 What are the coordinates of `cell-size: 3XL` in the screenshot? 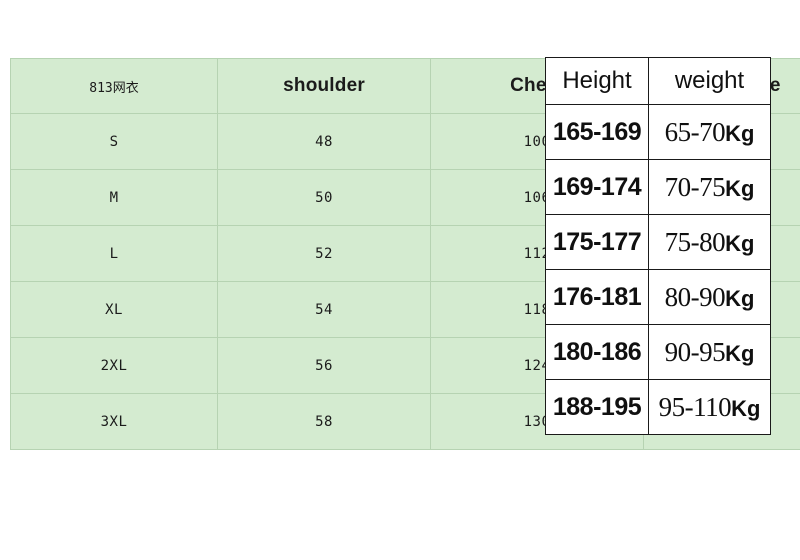 It's located at (114, 421).